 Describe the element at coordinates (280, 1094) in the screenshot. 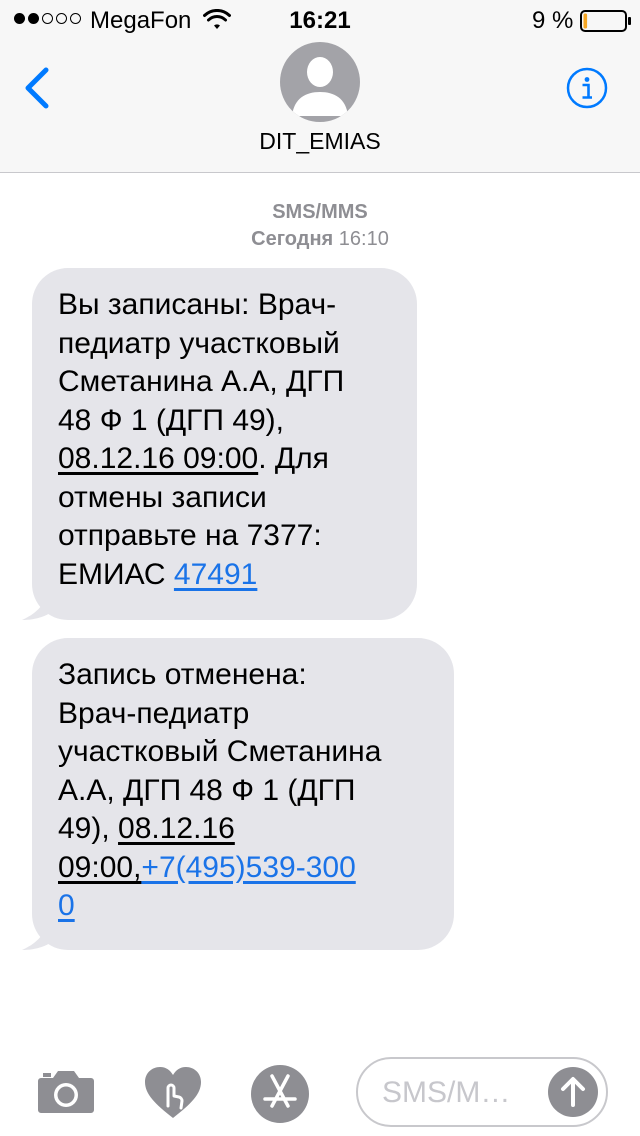

I see `app-store-icon` at that location.